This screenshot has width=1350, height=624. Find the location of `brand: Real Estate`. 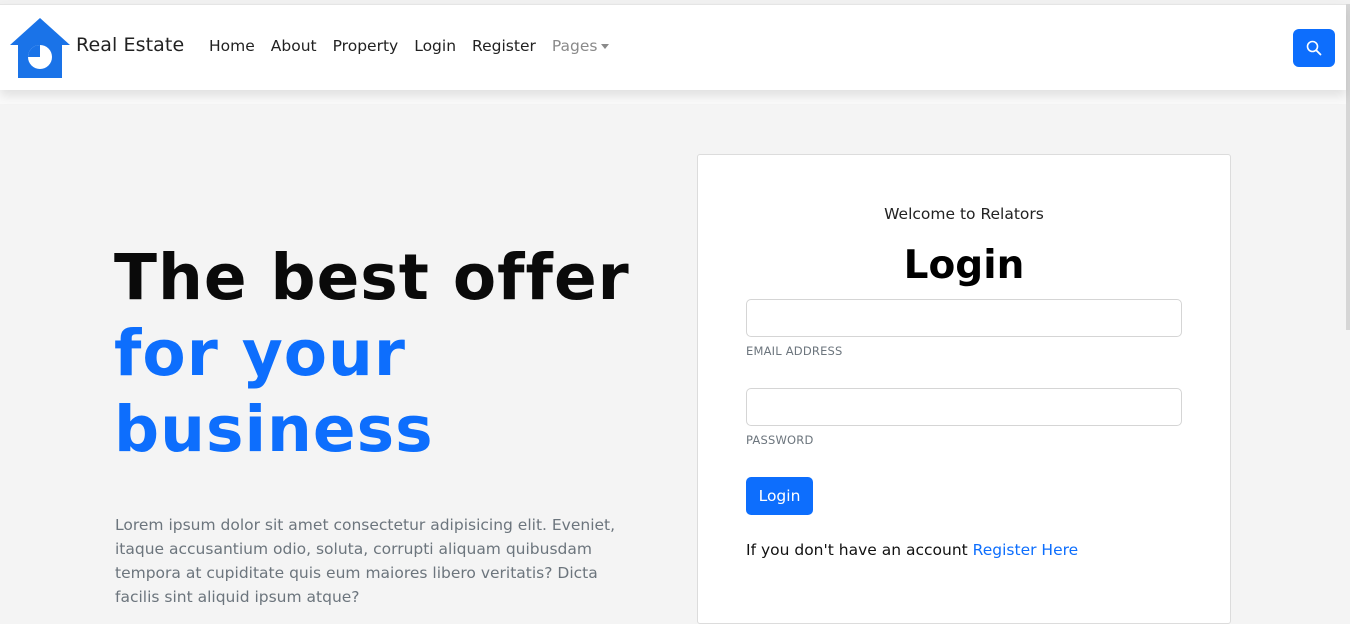

brand: Real Estate is located at coordinates (97, 48).